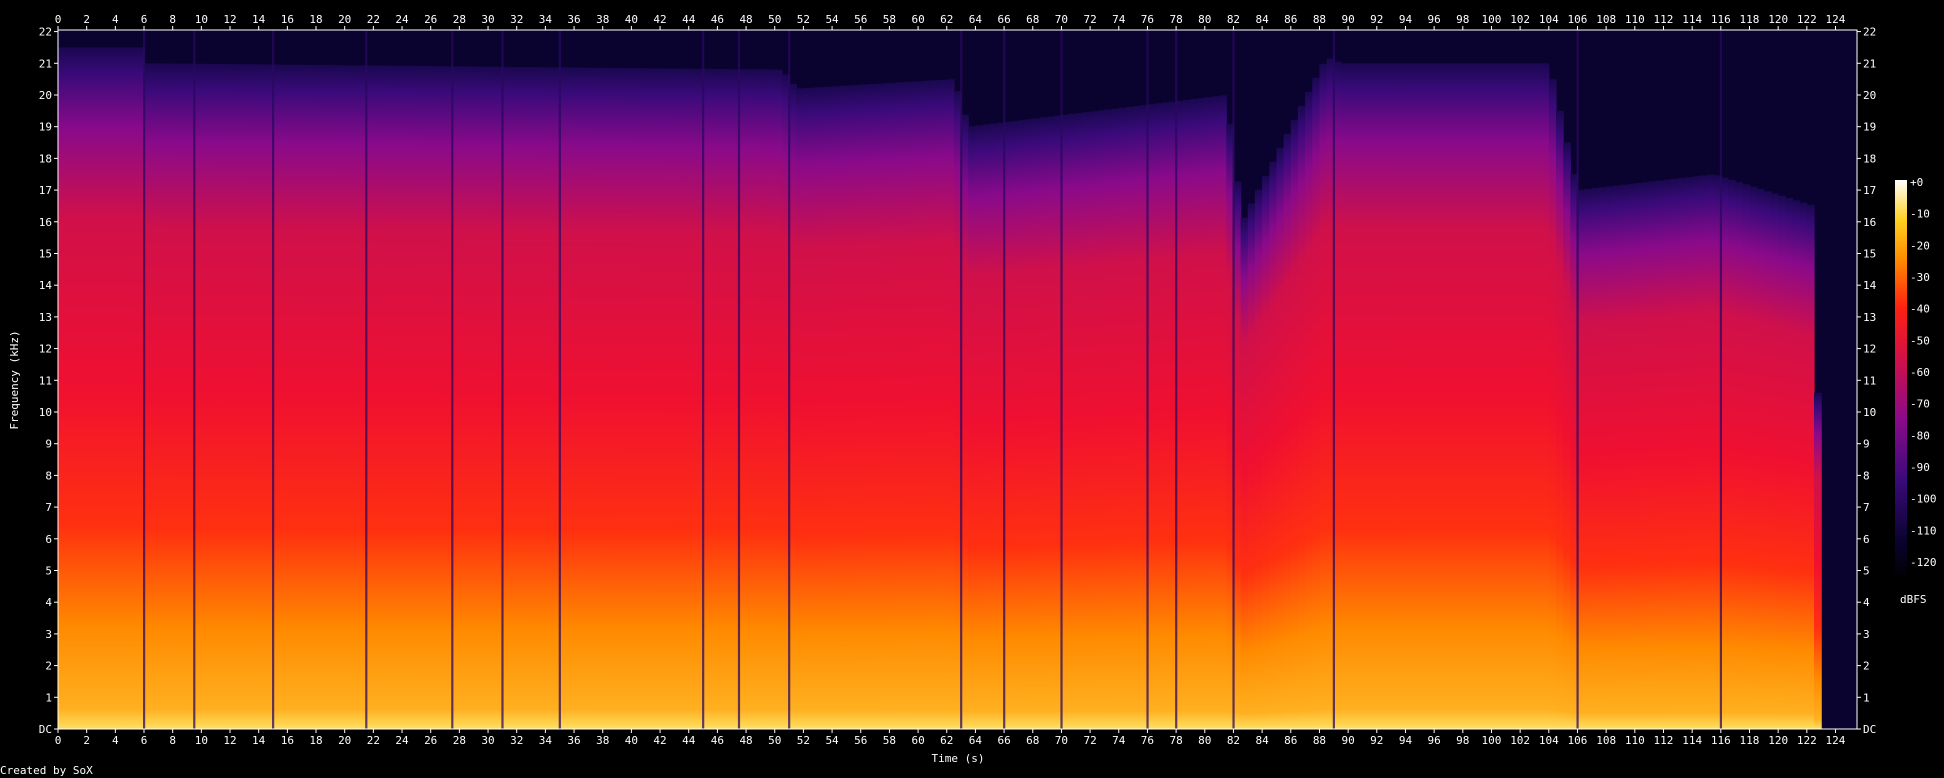 This screenshot has width=1944, height=778. What do you see at coordinates (287, 740) in the screenshot?
I see `x-tick-label-bottom: 16` at bounding box center [287, 740].